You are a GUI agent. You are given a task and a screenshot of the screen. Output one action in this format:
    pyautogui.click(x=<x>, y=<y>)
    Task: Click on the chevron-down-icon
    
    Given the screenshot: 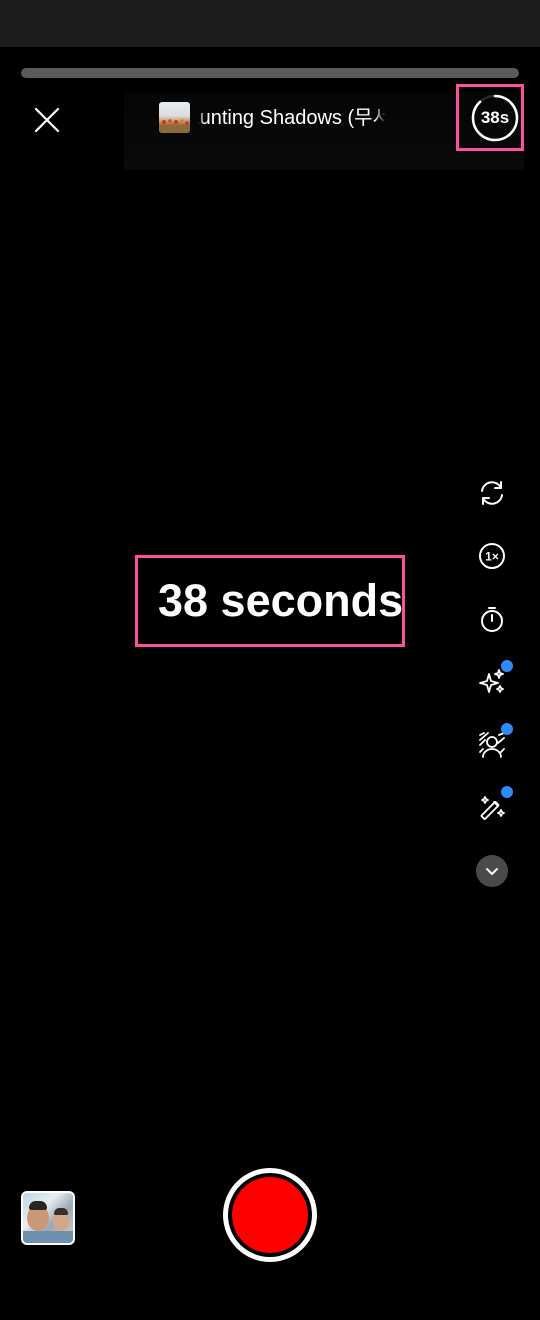 What is the action you would take?
    pyautogui.click(x=492, y=871)
    